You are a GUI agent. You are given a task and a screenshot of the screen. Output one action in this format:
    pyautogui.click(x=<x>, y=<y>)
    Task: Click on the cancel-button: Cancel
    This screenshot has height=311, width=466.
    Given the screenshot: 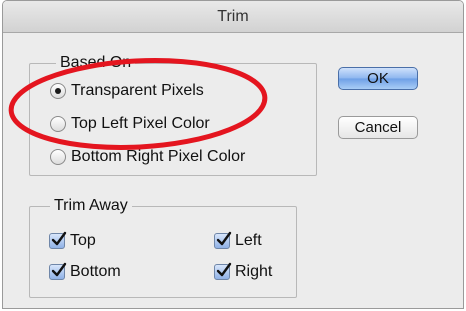 What is the action you would take?
    pyautogui.click(x=378, y=127)
    